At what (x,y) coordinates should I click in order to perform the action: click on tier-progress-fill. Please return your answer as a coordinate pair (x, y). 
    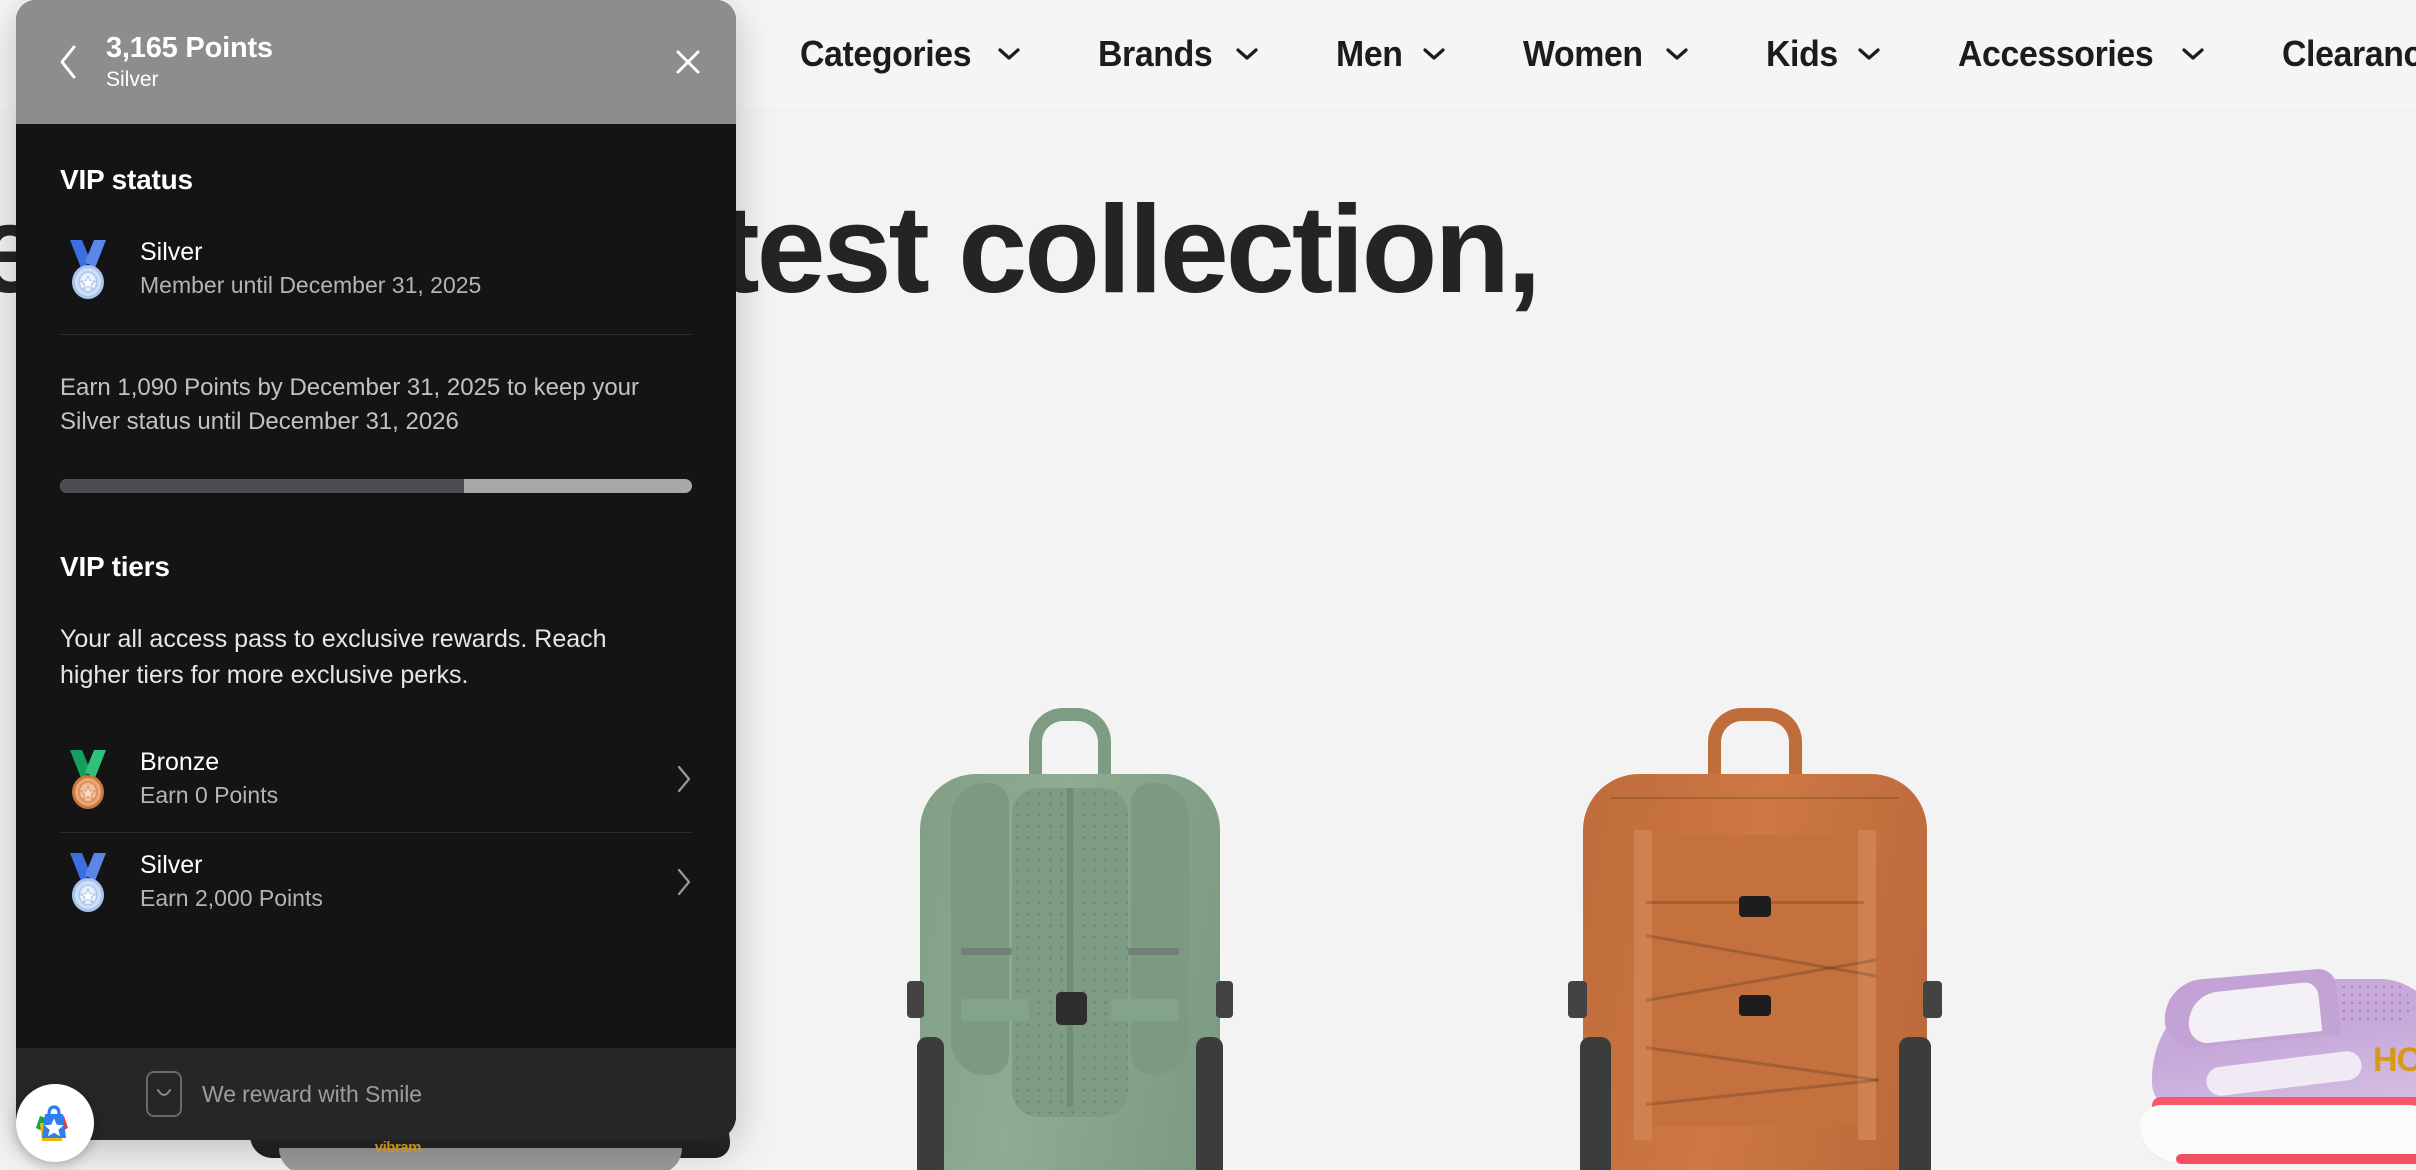
    Looking at the image, I should click on (262, 486).